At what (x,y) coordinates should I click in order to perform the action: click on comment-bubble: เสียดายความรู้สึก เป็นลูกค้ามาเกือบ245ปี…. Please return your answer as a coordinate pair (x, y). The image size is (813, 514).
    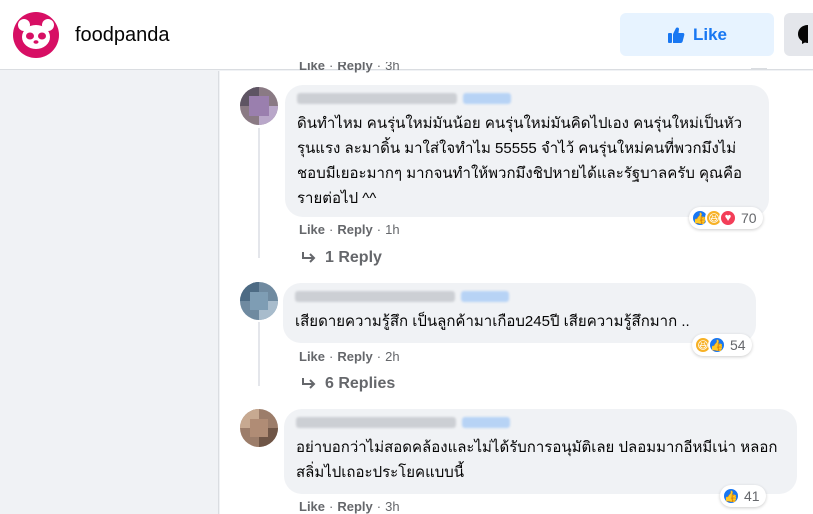
    Looking at the image, I should click on (519, 313).